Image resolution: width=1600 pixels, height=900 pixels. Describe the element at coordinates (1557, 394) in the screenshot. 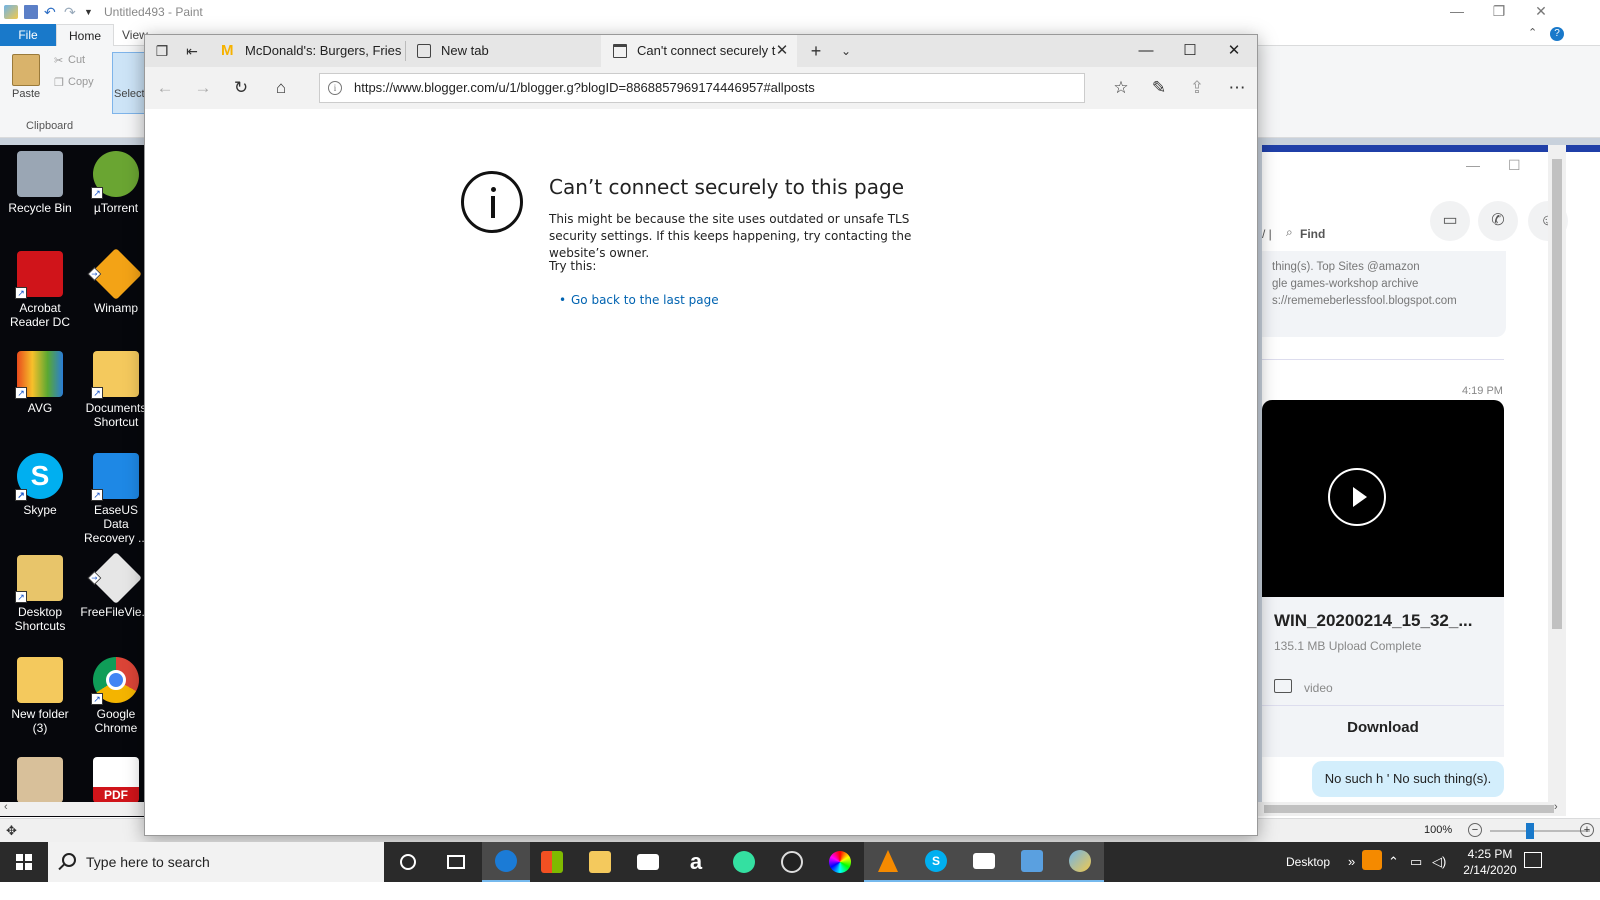

I see `skype-scrollbar-thumb` at that location.